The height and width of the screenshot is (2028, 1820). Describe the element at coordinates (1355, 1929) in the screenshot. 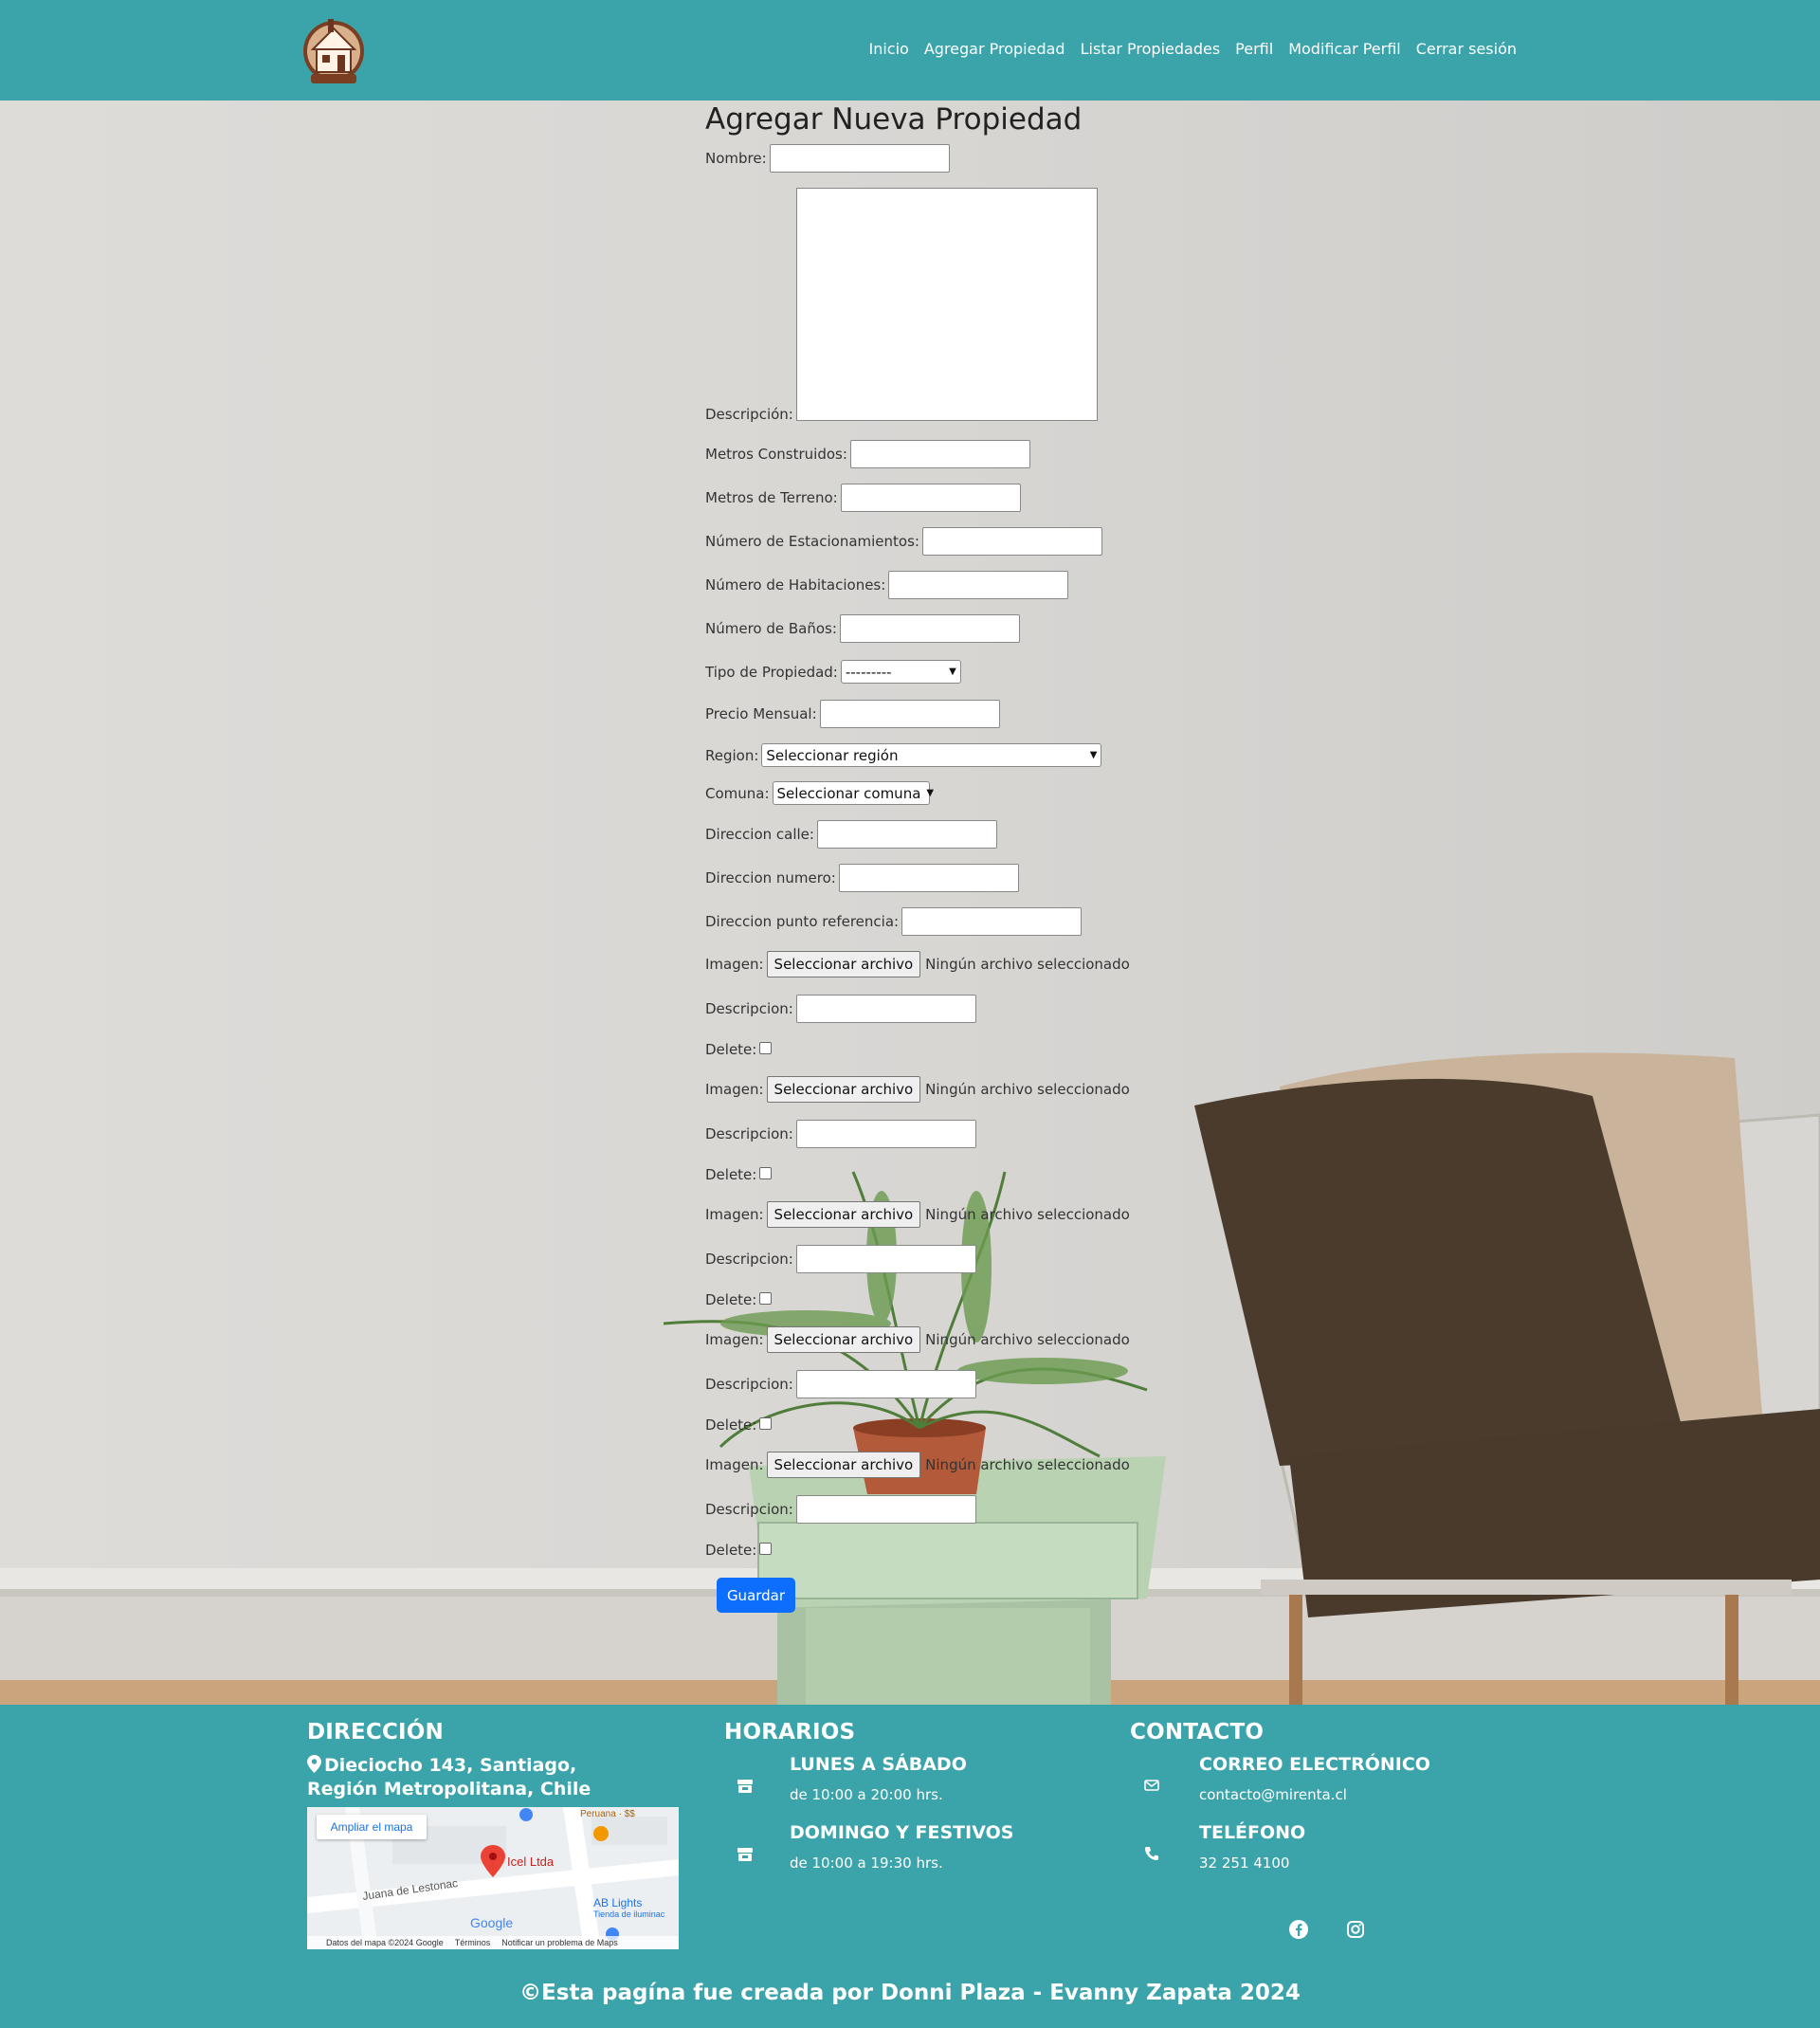

I see `instagram-icon` at that location.